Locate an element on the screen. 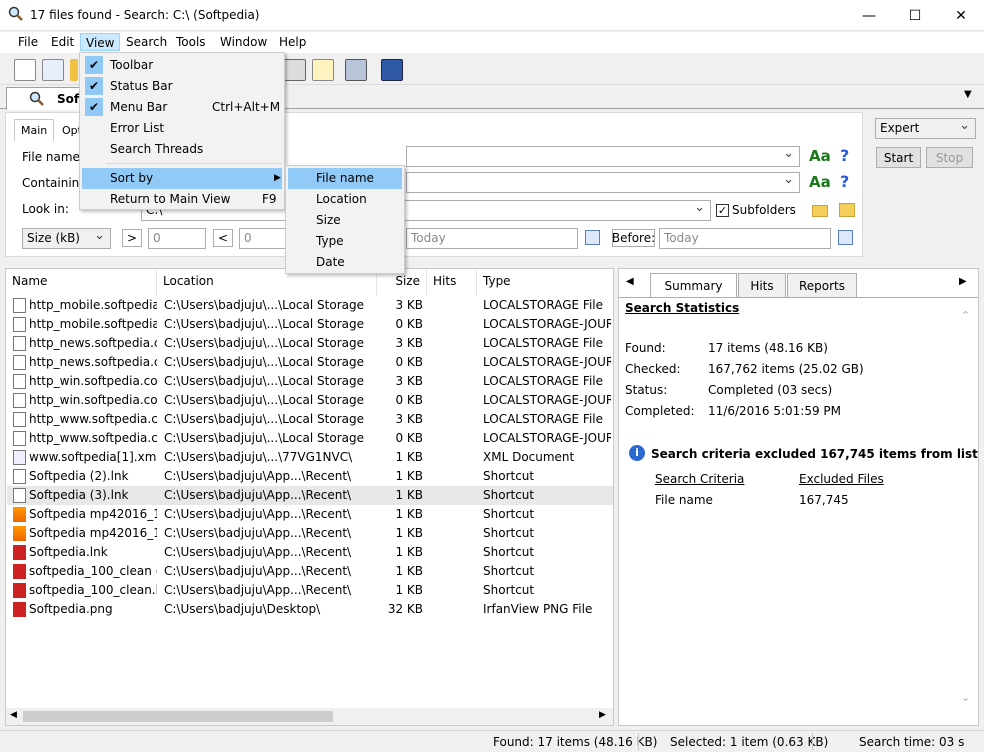 The image size is (984, 752). sort-option-size: Size is located at coordinates (345, 220).